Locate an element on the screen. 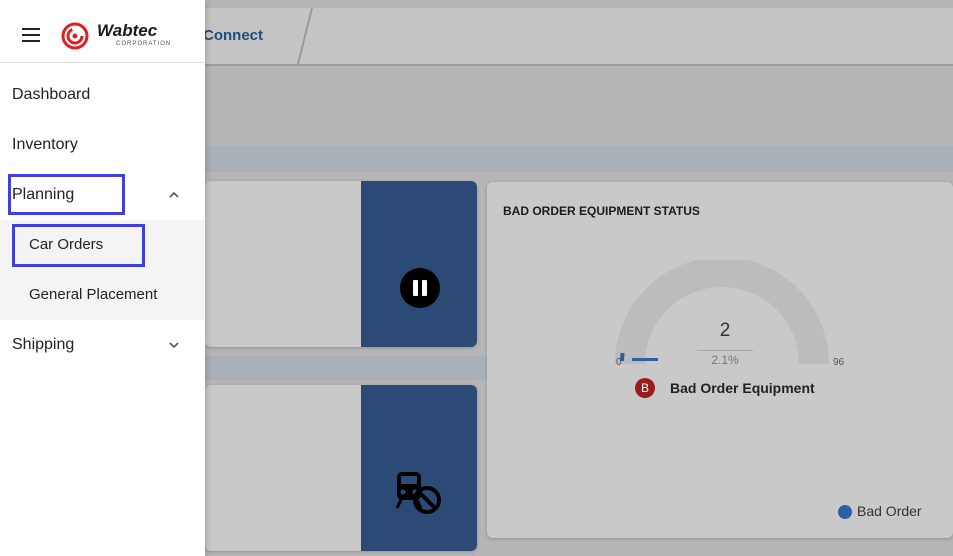  bad-order-label: Bad Order Equipment is located at coordinates (742, 388).